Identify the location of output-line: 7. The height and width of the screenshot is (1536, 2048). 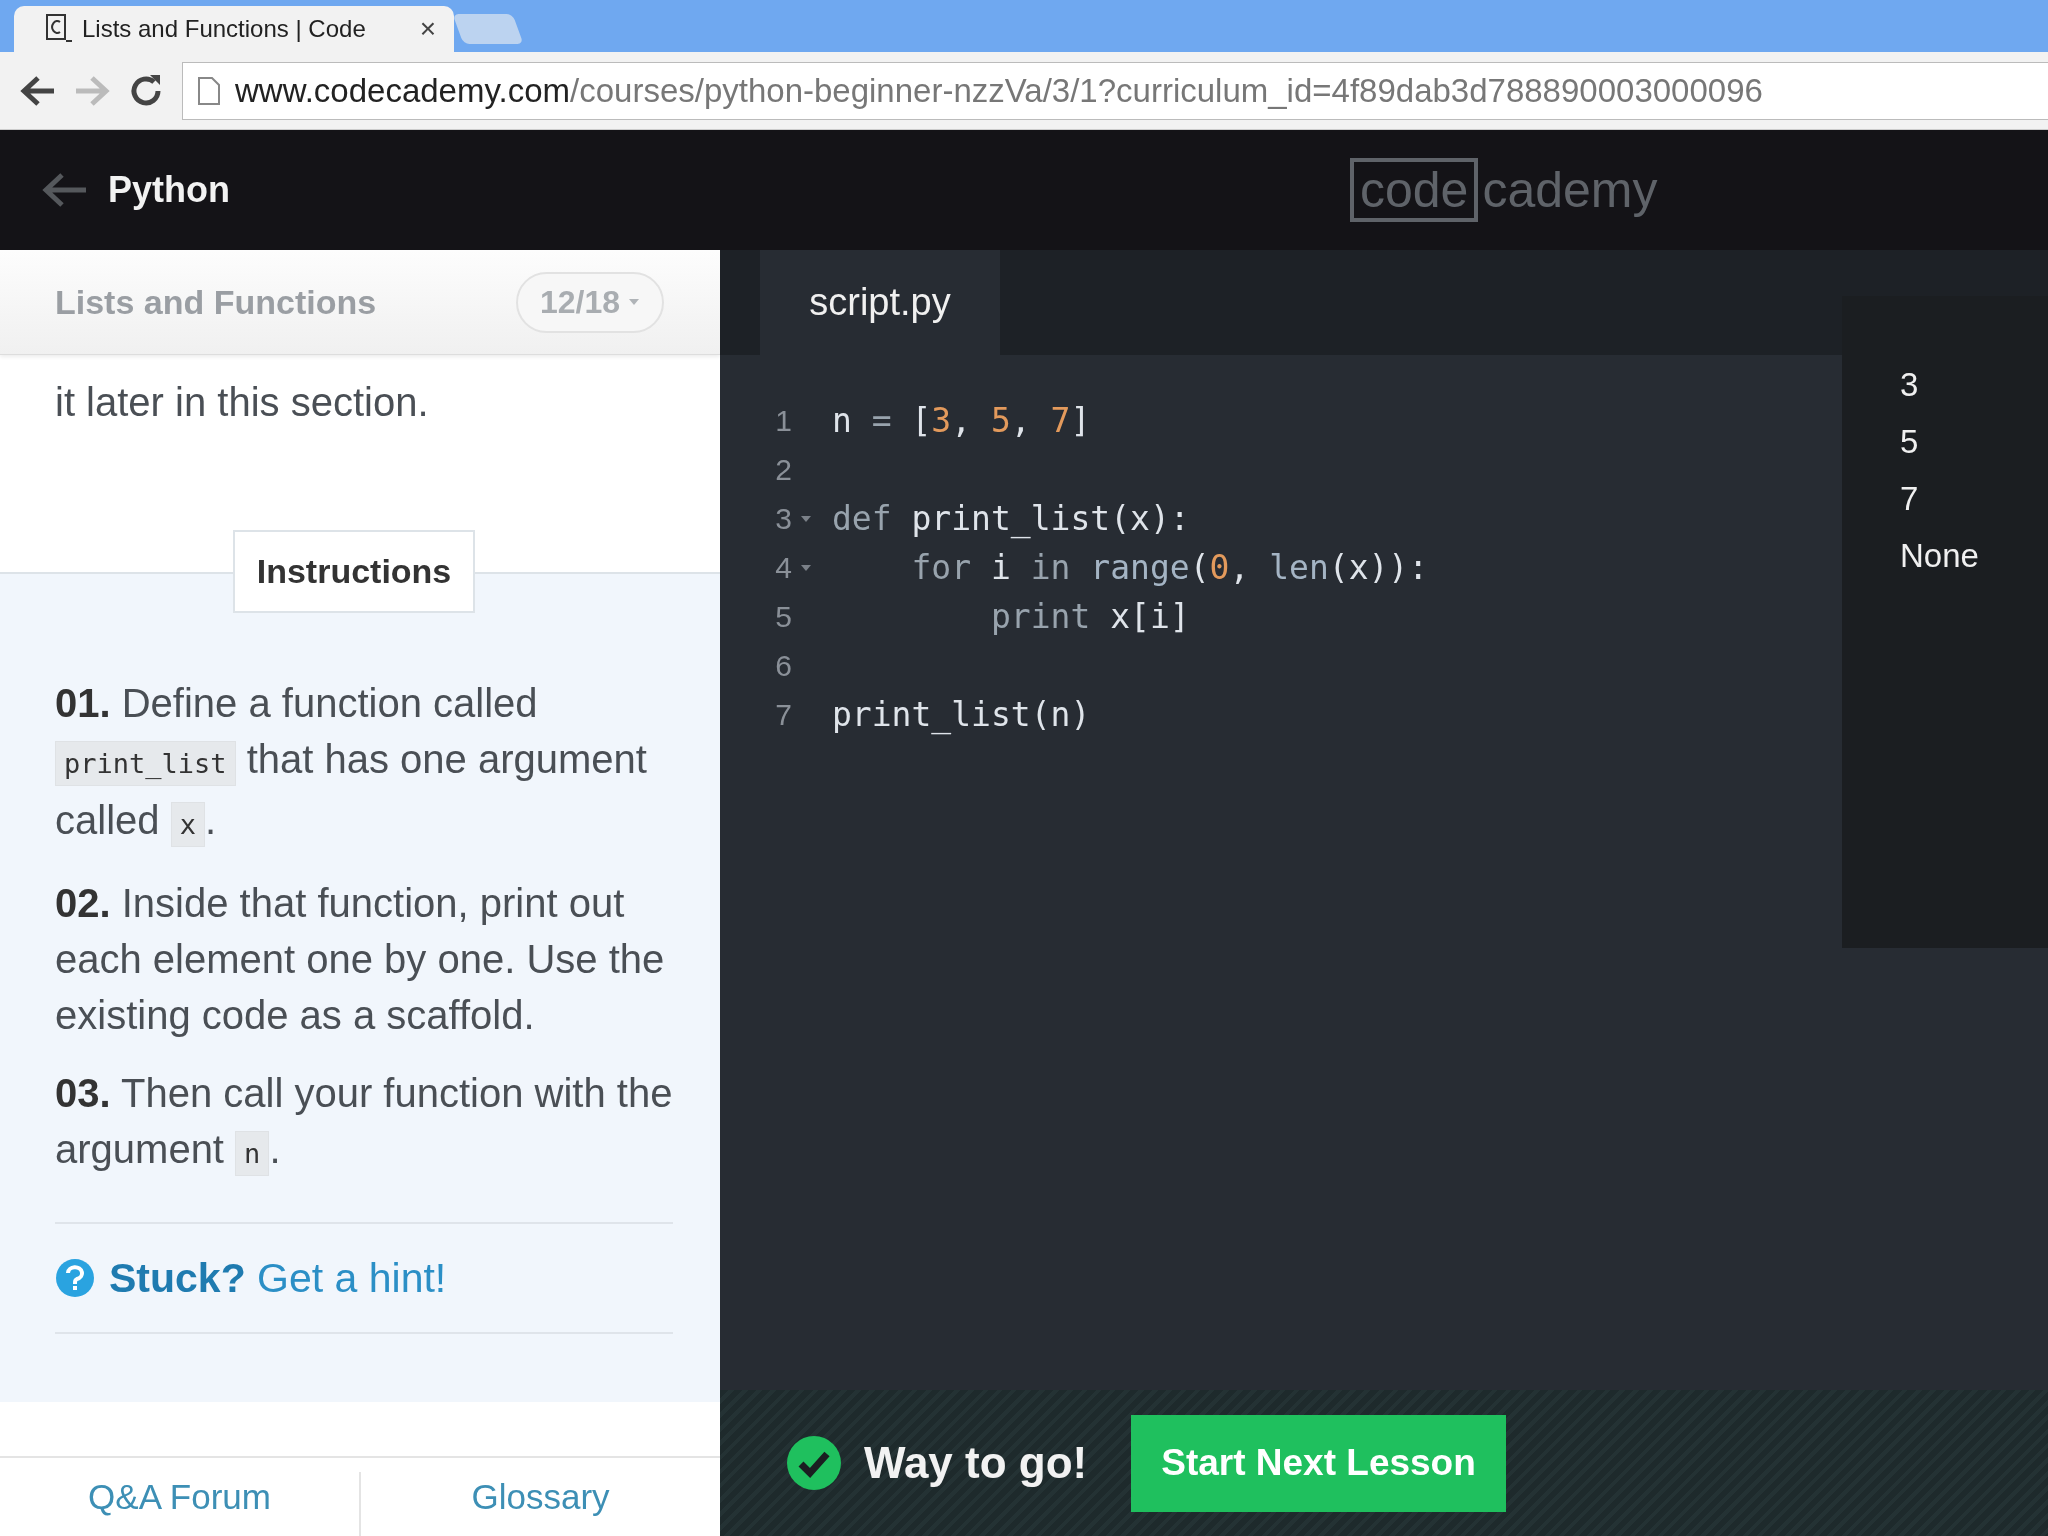
(1910, 499).